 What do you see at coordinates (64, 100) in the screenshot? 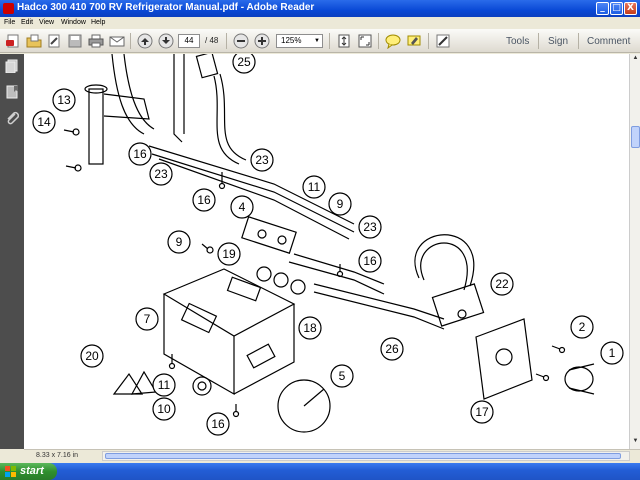
I see `callout-text: 13` at bounding box center [64, 100].